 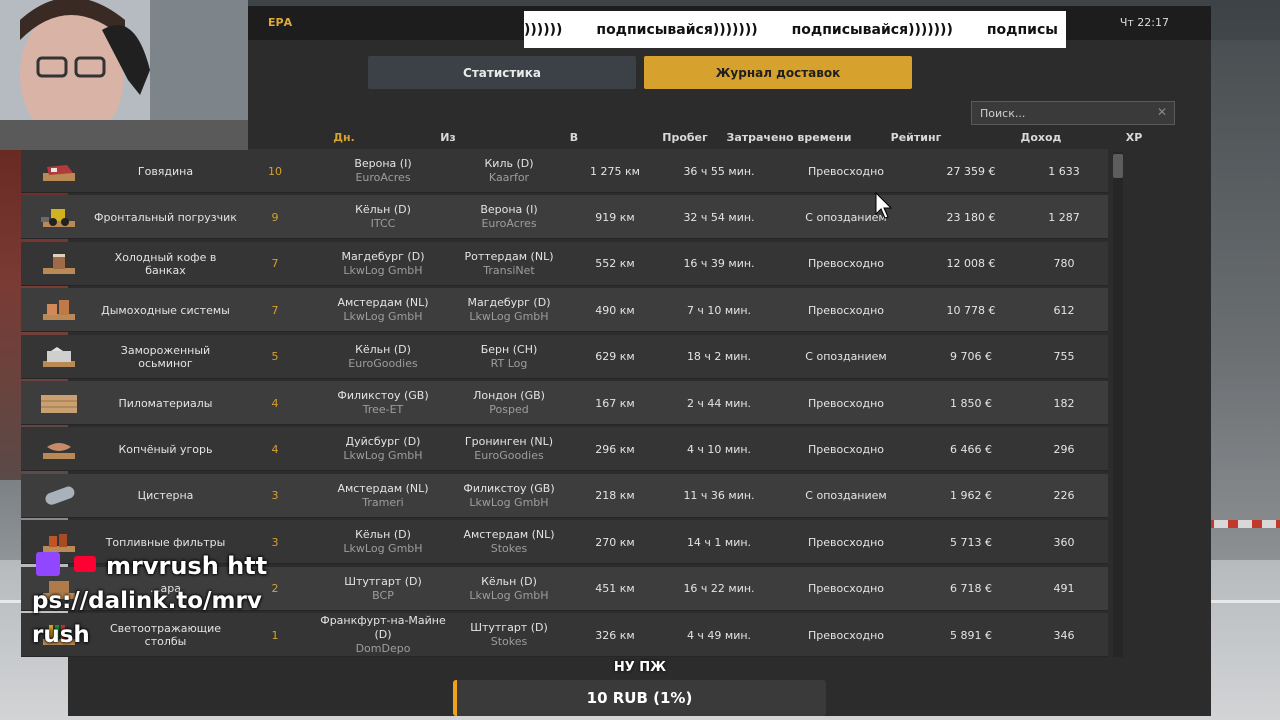 What do you see at coordinates (59, 356) in the screenshot?
I see `octopus-cargo-icon` at bounding box center [59, 356].